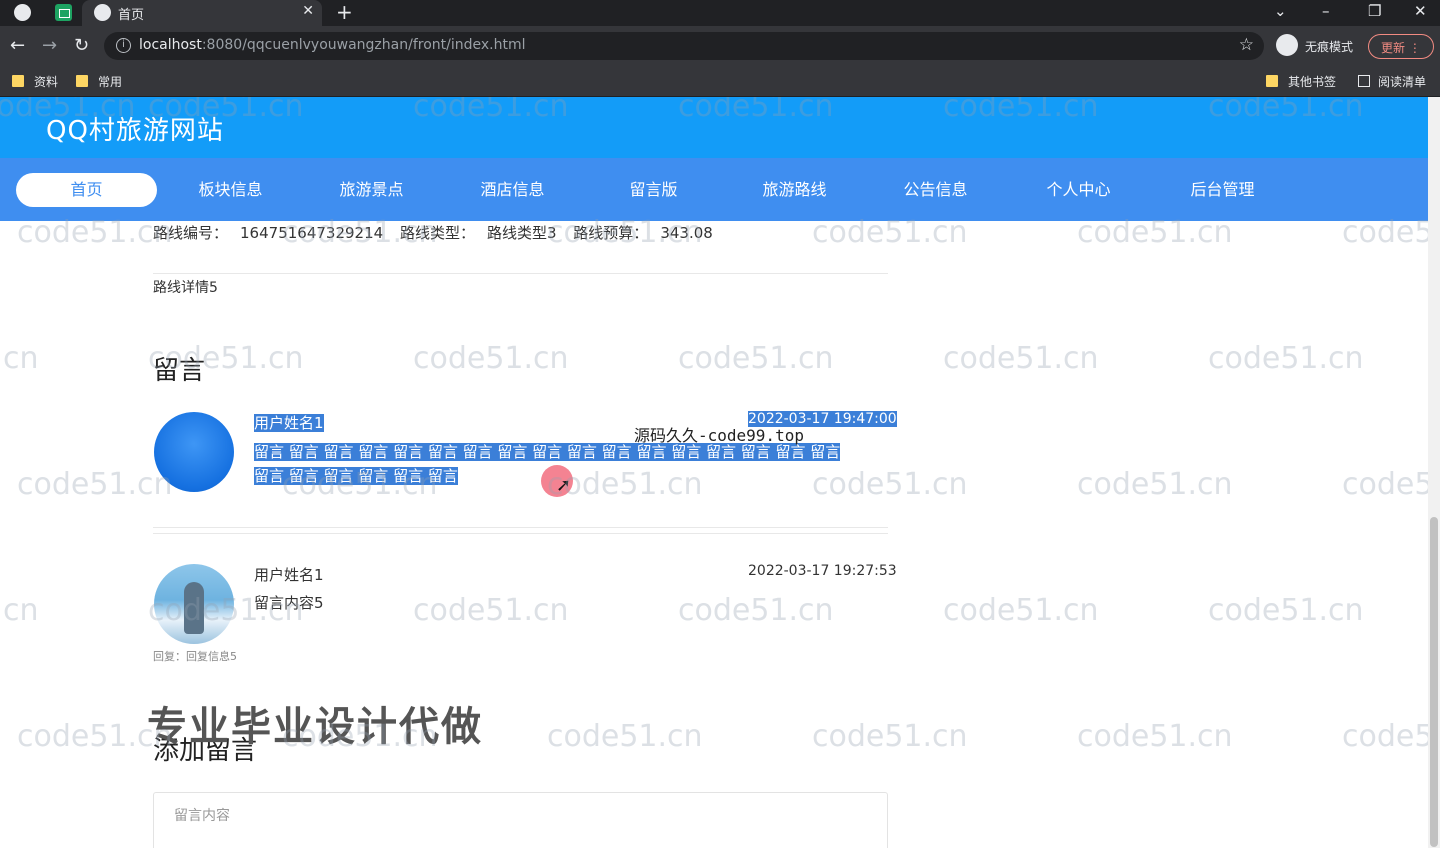 The image size is (1440, 848). Describe the element at coordinates (49, 45) in the screenshot. I see `forward-arrow-icon: →` at that location.